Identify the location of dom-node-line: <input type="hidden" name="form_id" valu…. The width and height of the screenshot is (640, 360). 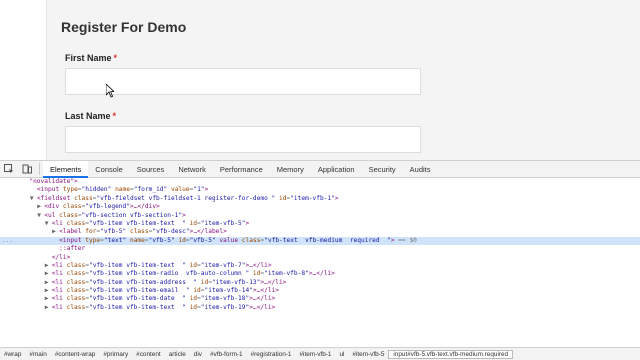
(320, 190).